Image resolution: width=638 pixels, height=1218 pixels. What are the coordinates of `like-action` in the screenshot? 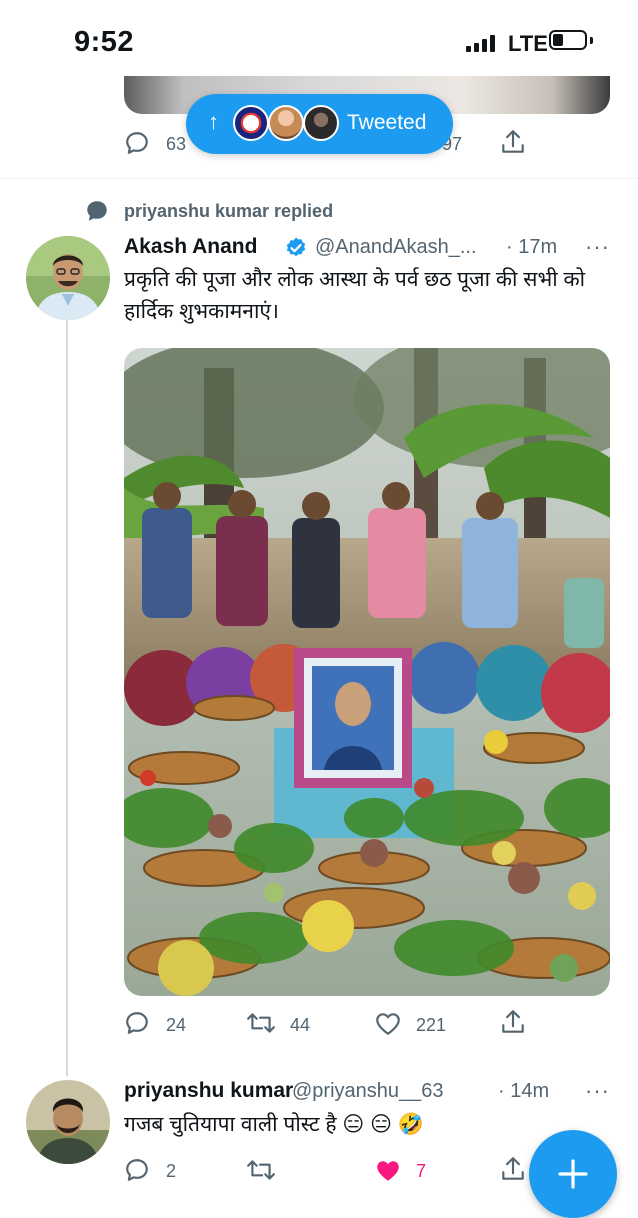 It's located at (388, 1026).